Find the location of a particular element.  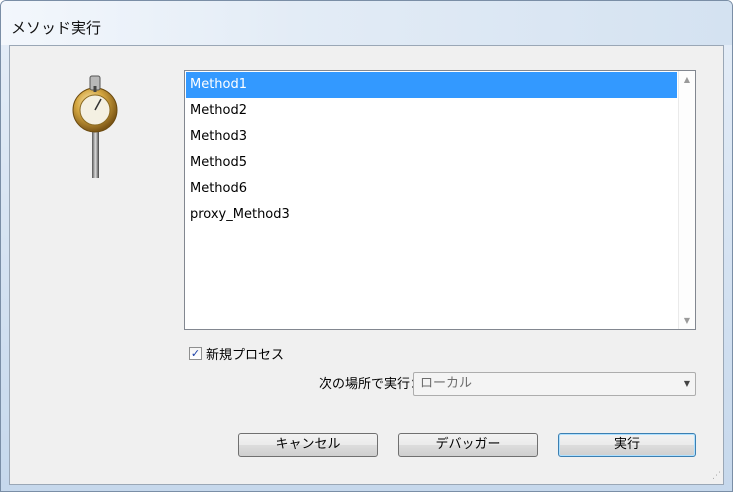

check-icon: ✓ is located at coordinates (195, 353).